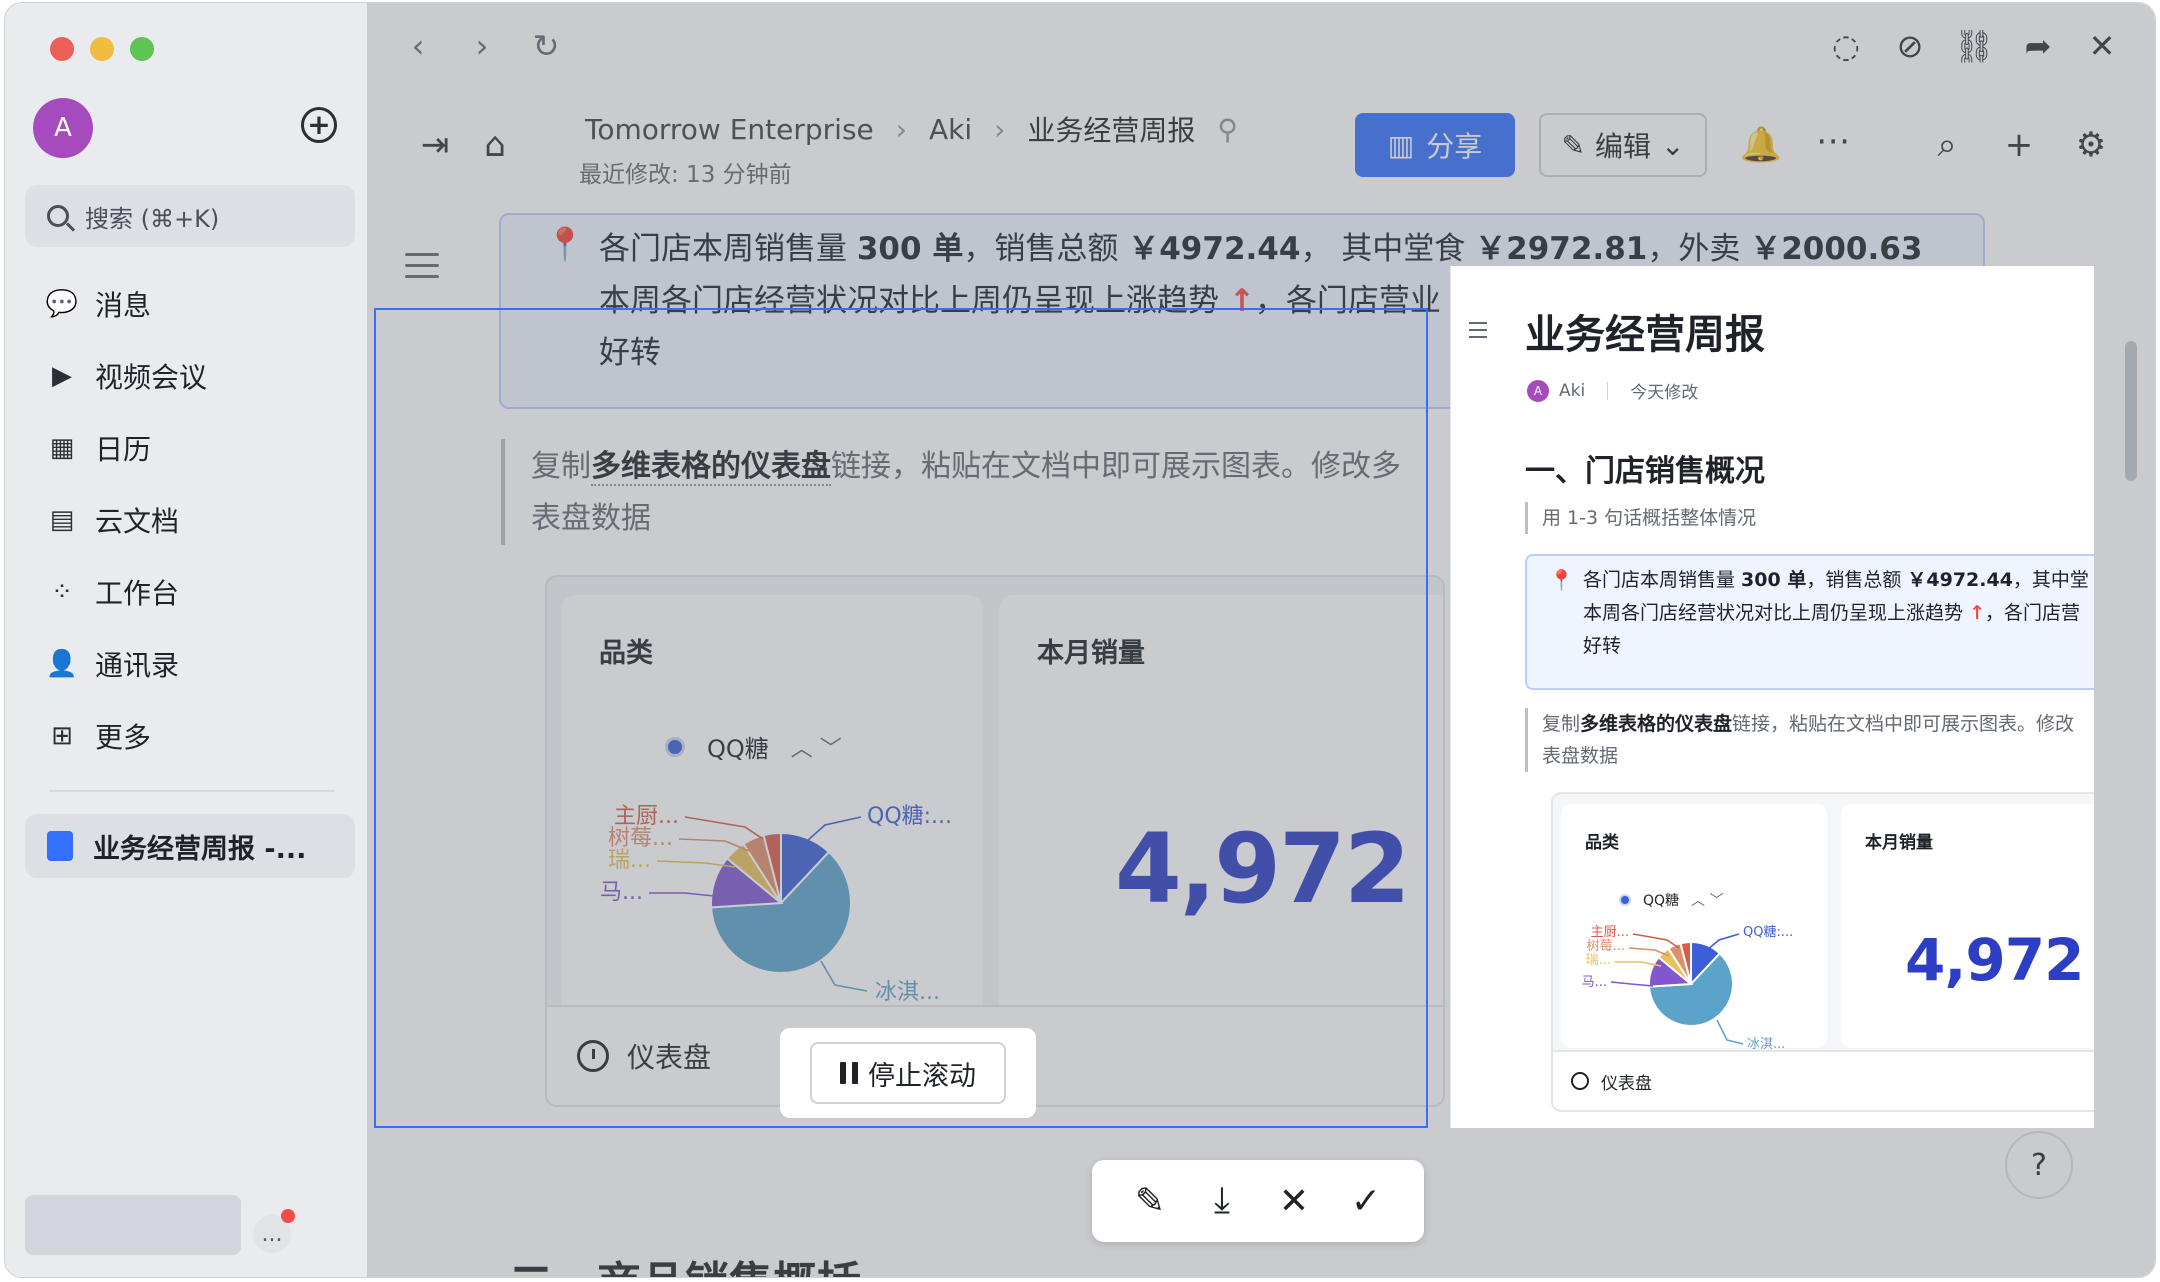  What do you see at coordinates (190, 448) in the screenshot?
I see `sidebar-item-calendar: ▦ 日历` at bounding box center [190, 448].